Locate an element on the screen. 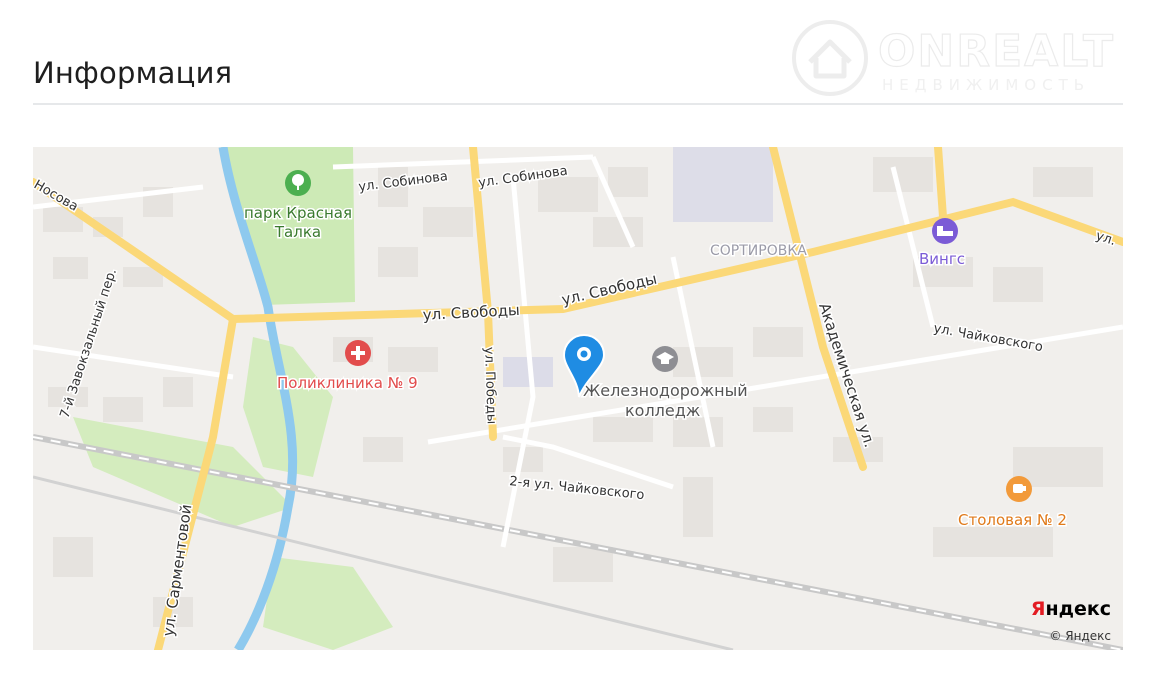 Image resolution: width=1149 pixels, height=674 pixels. onrealt-watermark: ONREALT НЕДВИЖИМОСТЬ is located at coordinates (955, 59).